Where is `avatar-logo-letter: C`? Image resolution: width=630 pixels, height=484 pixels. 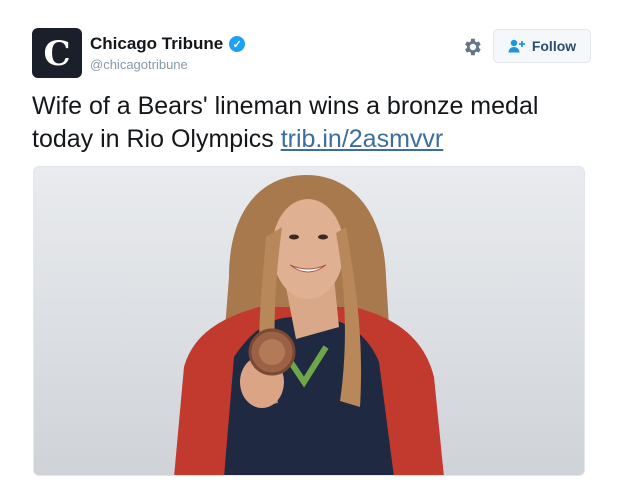
avatar-logo-letter: C is located at coordinates (57, 54).